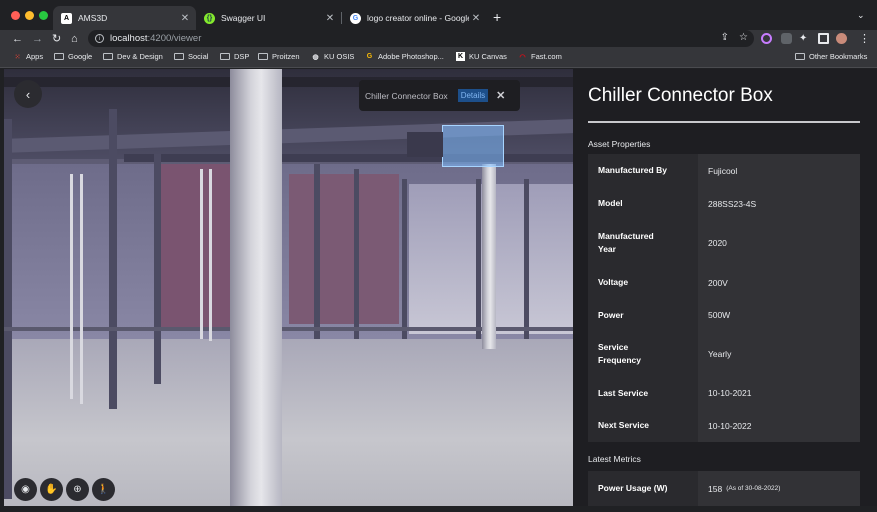 This screenshot has height=512, width=877. Describe the element at coordinates (268, 18) in the screenshot. I see `tab-swagger: {} Swagger UI ✕` at that location.